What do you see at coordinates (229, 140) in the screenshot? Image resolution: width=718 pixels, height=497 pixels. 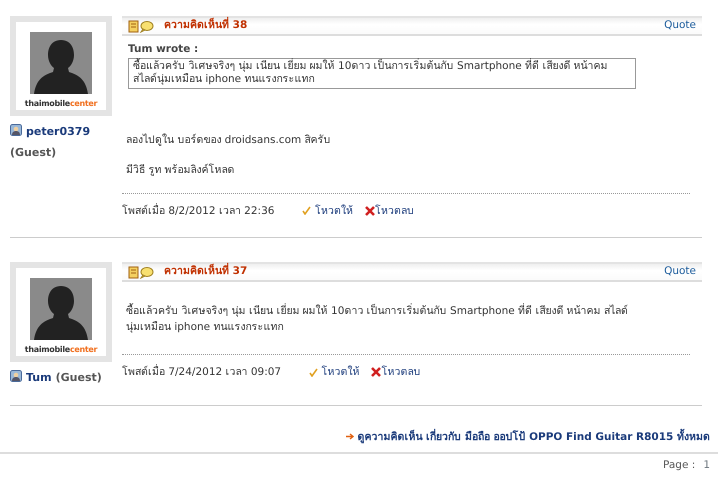 I see `post-text: ลองไปดูใน บอร์ดของ droidsans.com สิครับ` at bounding box center [229, 140].